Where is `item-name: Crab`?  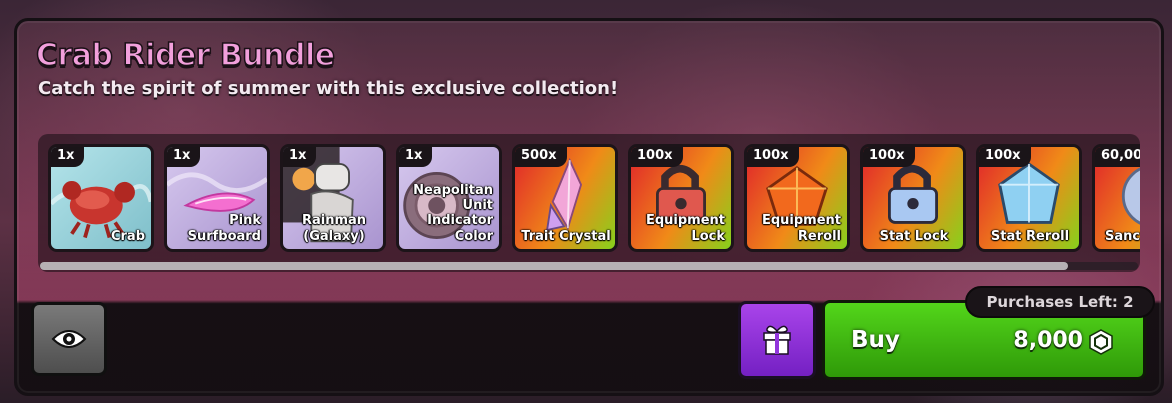 item-name: Crab is located at coordinates (127, 236).